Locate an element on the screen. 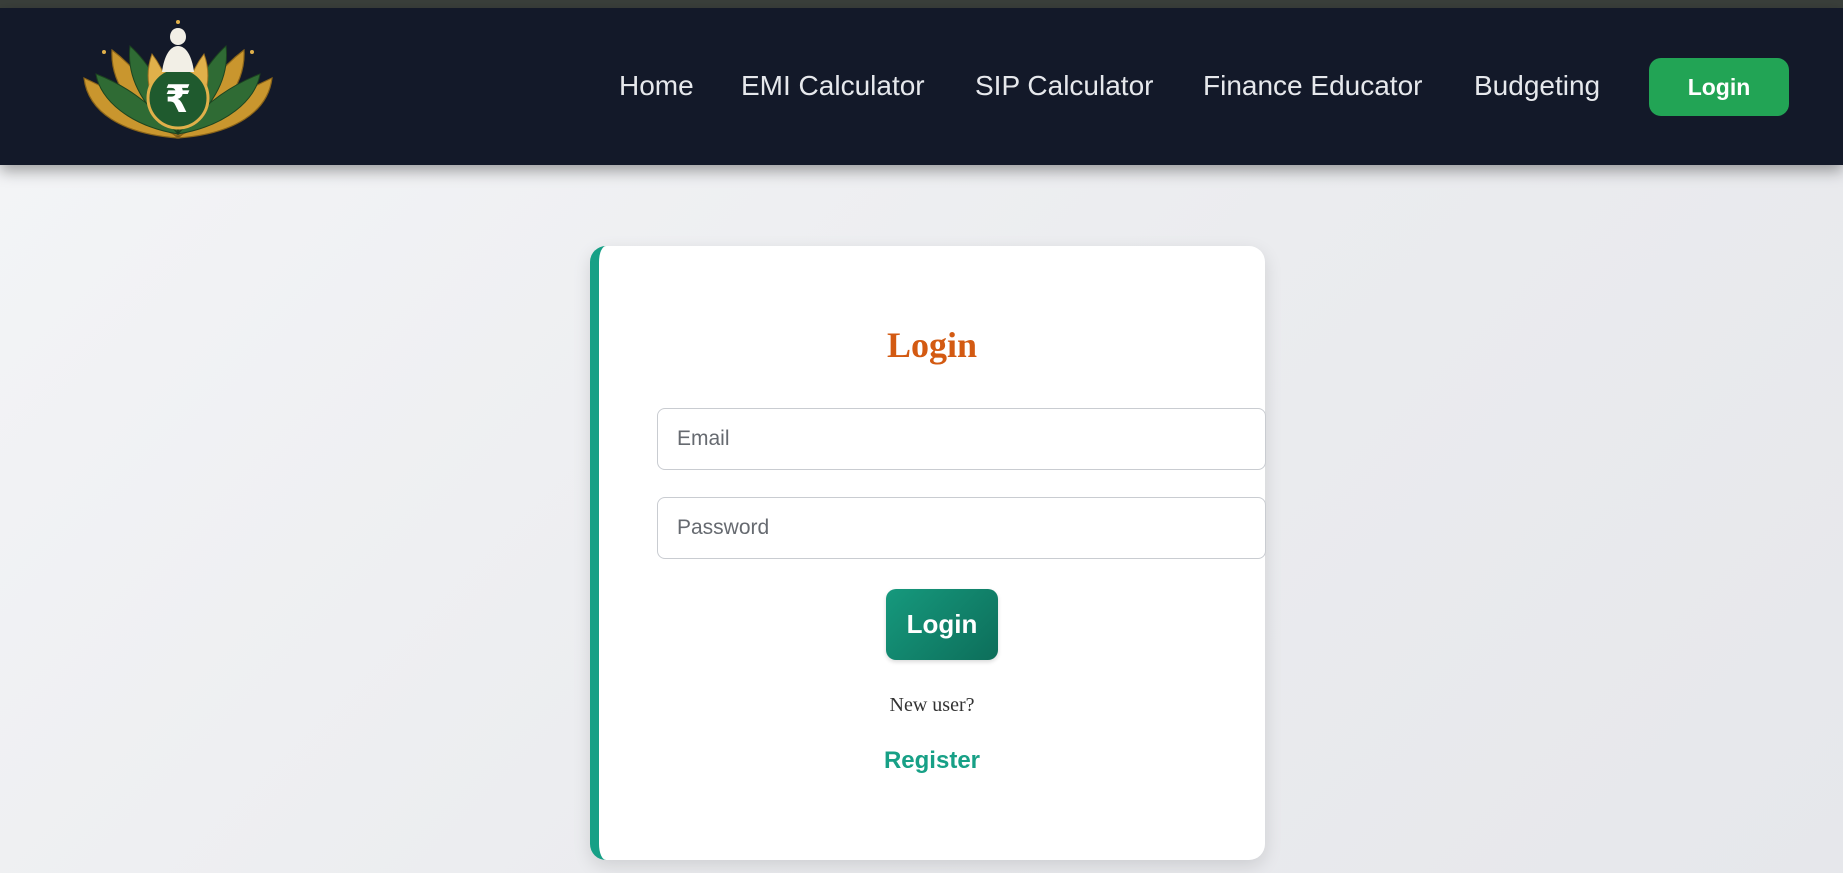 The height and width of the screenshot is (873, 1843). register-link: Register is located at coordinates (932, 761).